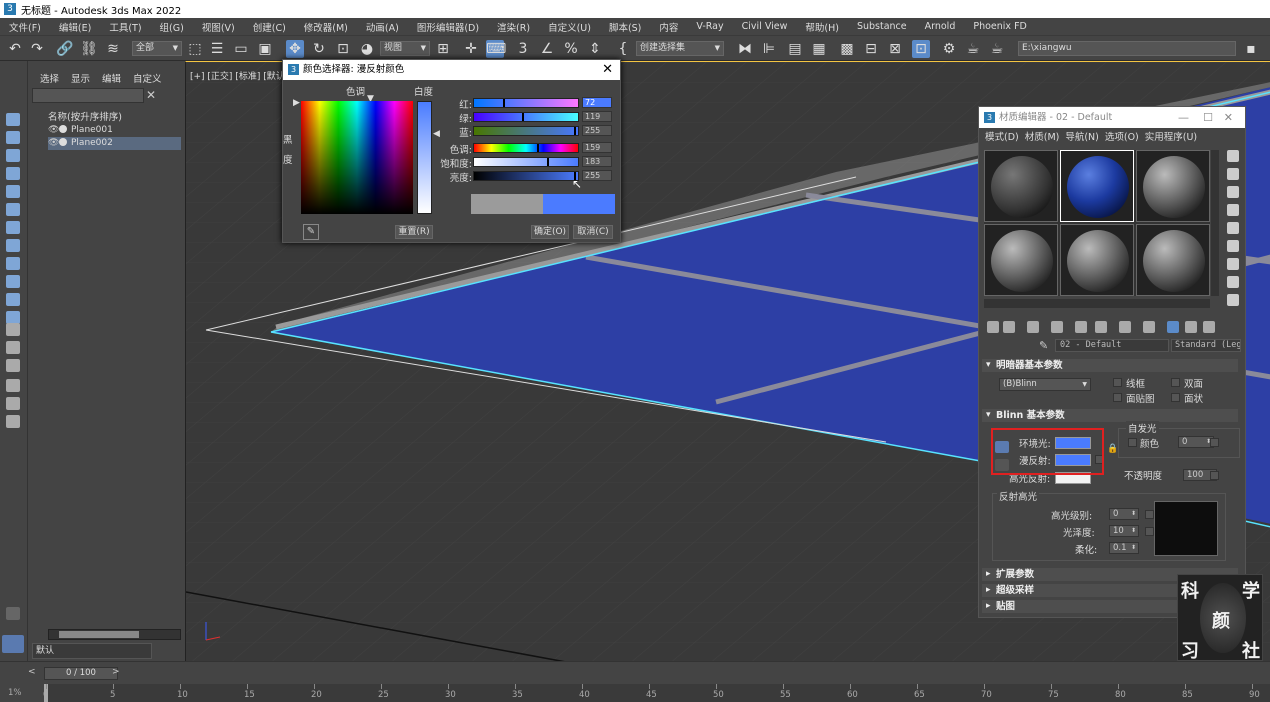  I want to click on material-id-icon, so click(1125, 327).